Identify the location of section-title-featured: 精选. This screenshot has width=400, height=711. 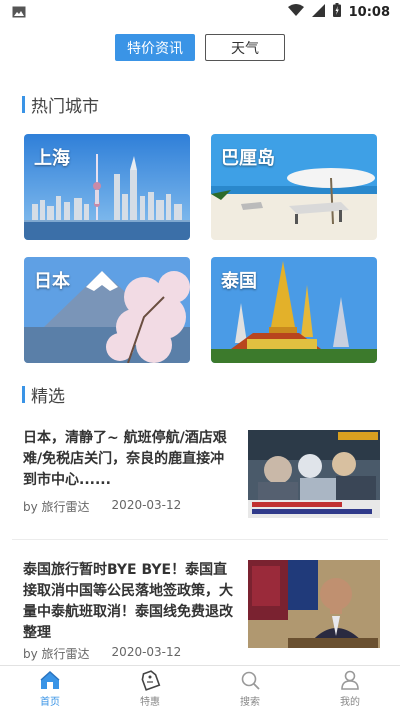
(48, 396).